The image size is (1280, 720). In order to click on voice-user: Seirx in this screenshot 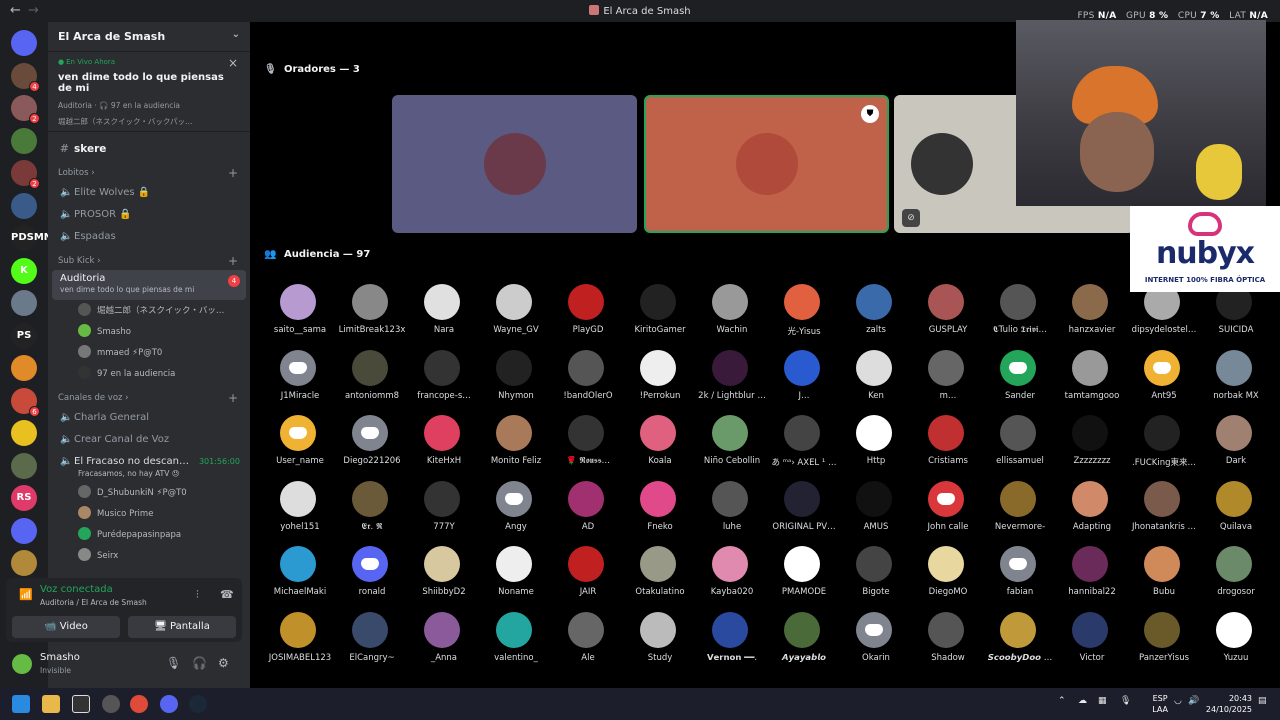, I will do `click(149, 556)`.